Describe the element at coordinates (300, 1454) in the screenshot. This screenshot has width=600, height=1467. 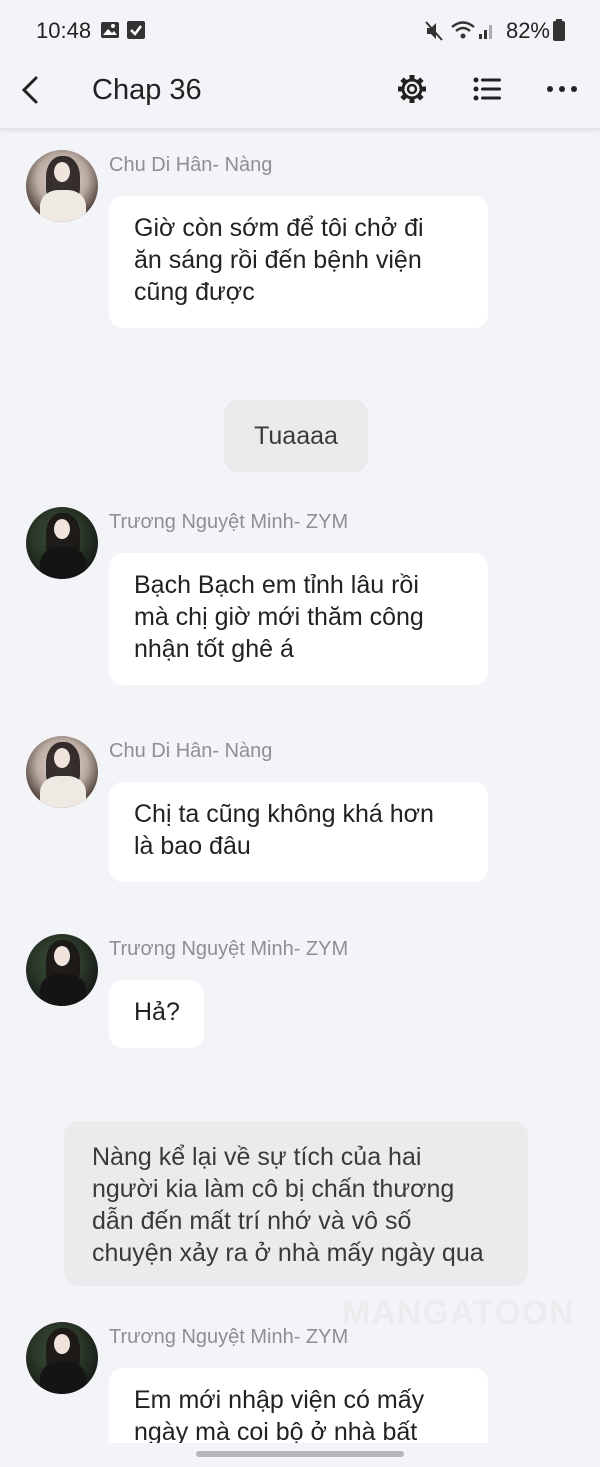
I see `home-indicator` at that location.